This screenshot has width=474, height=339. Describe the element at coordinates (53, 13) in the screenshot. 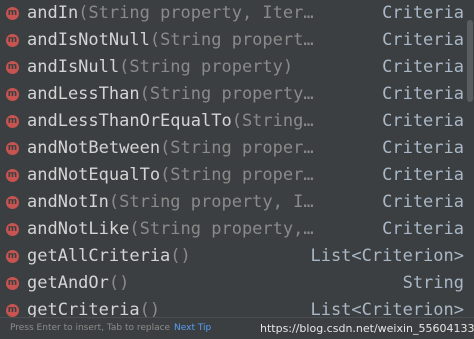

I see `method-name: andIn` at that location.